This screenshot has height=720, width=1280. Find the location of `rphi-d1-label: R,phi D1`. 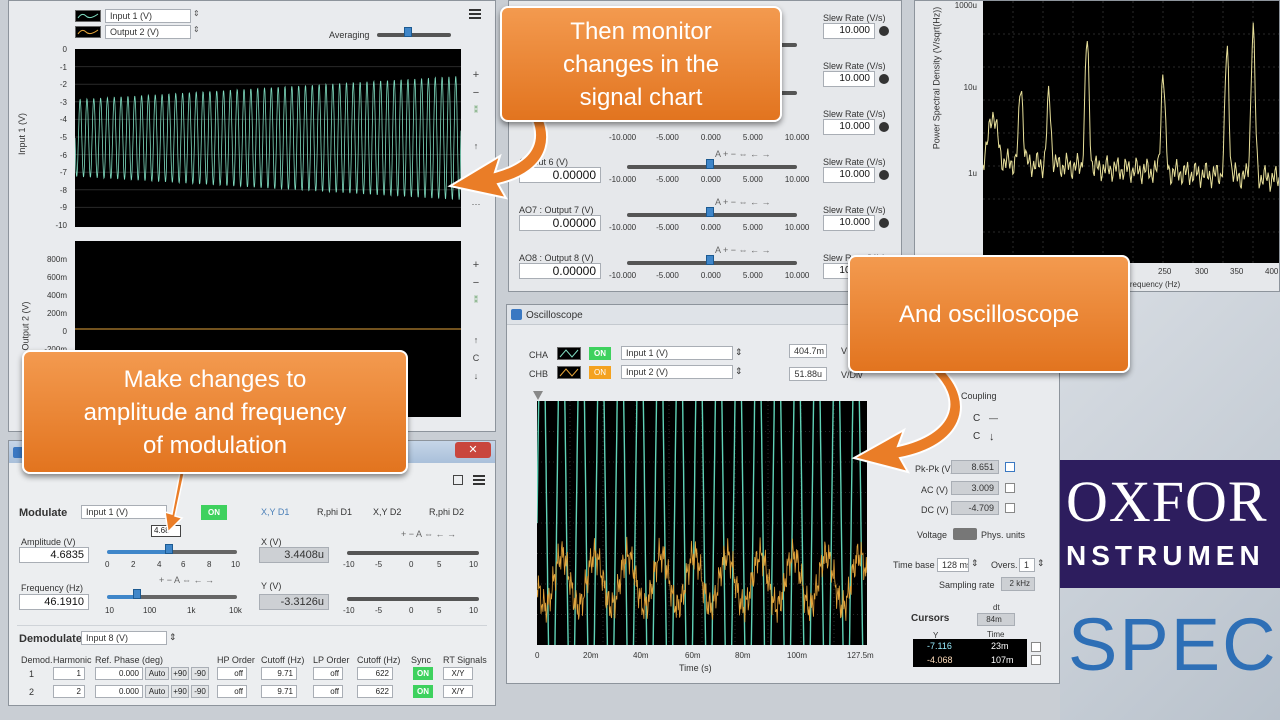

rphi-d1-label: R,phi D1 is located at coordinates (335, 512).